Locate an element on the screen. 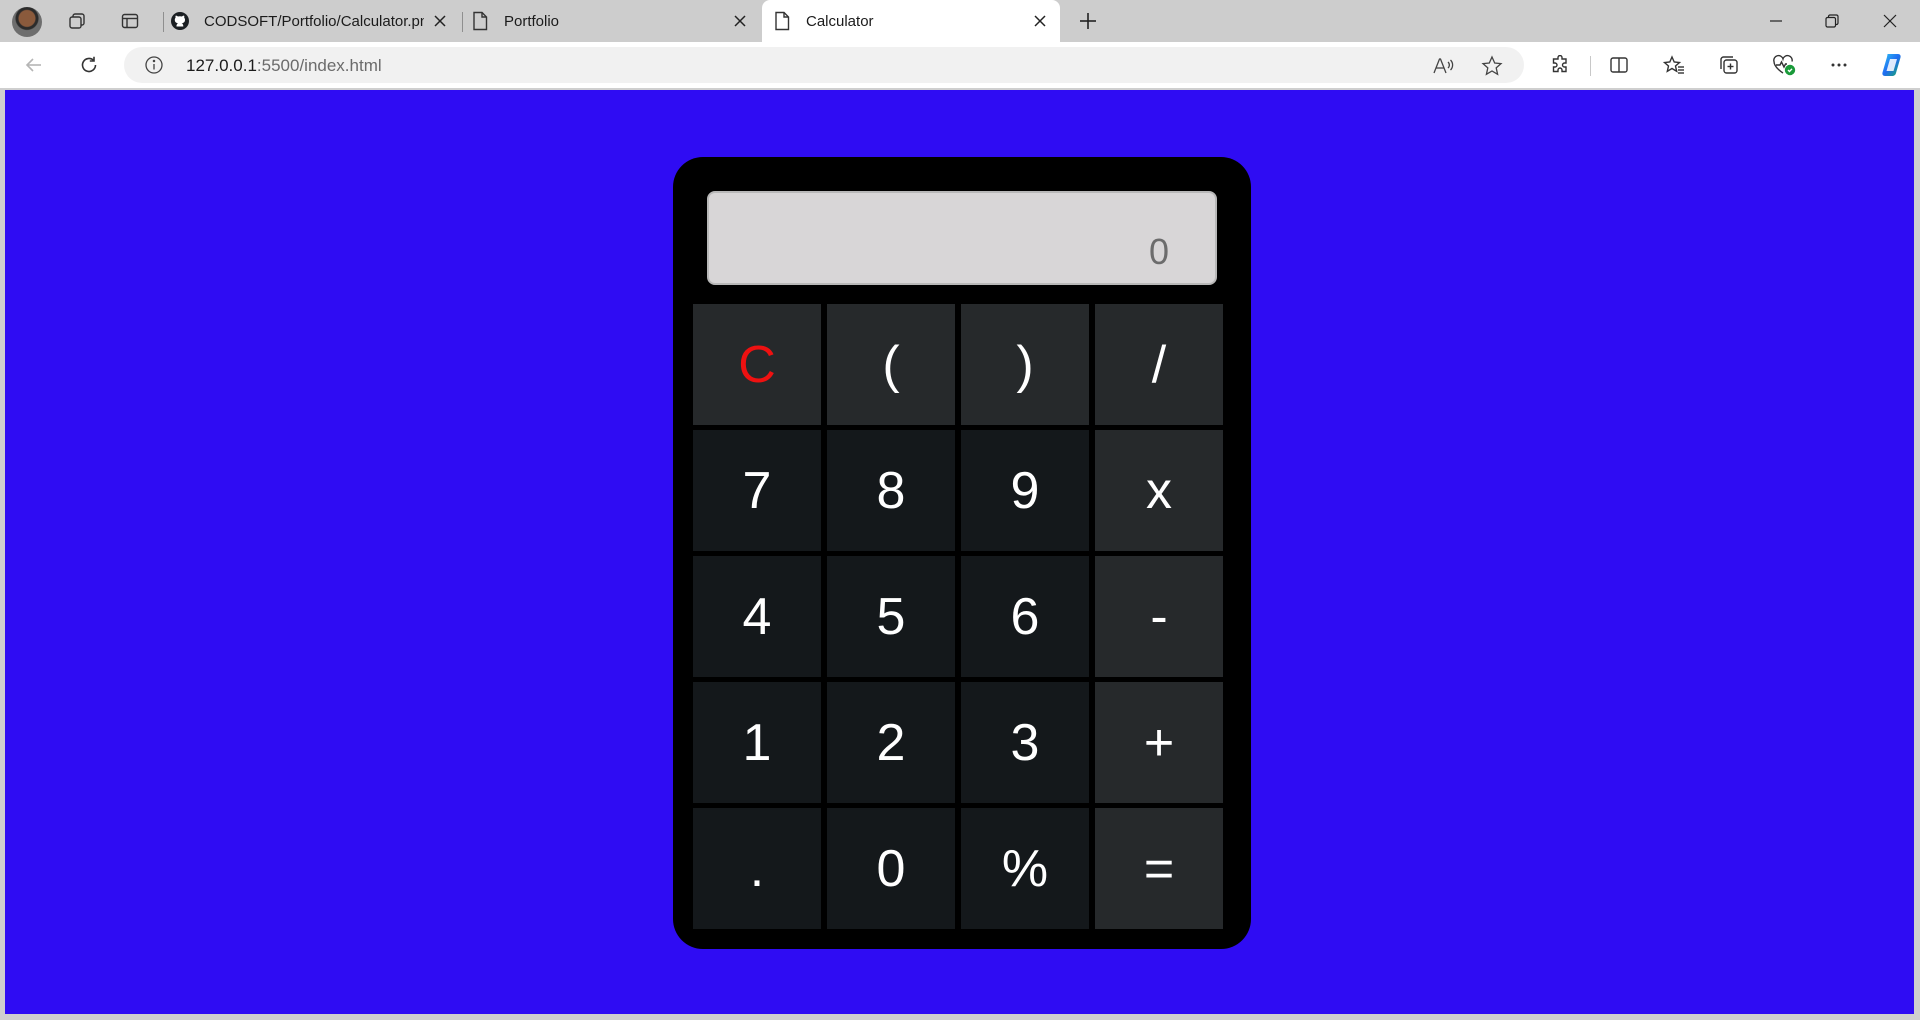 The image size is (1920, 1020). digit-2-button: 2 is located at coordinates (891, 742).